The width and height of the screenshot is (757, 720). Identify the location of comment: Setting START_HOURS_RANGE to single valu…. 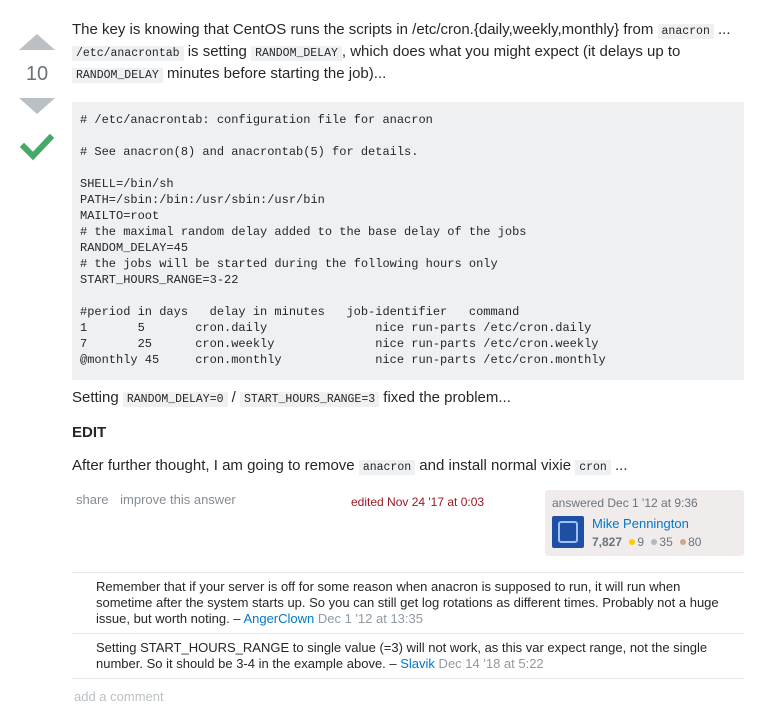
(408, 656).